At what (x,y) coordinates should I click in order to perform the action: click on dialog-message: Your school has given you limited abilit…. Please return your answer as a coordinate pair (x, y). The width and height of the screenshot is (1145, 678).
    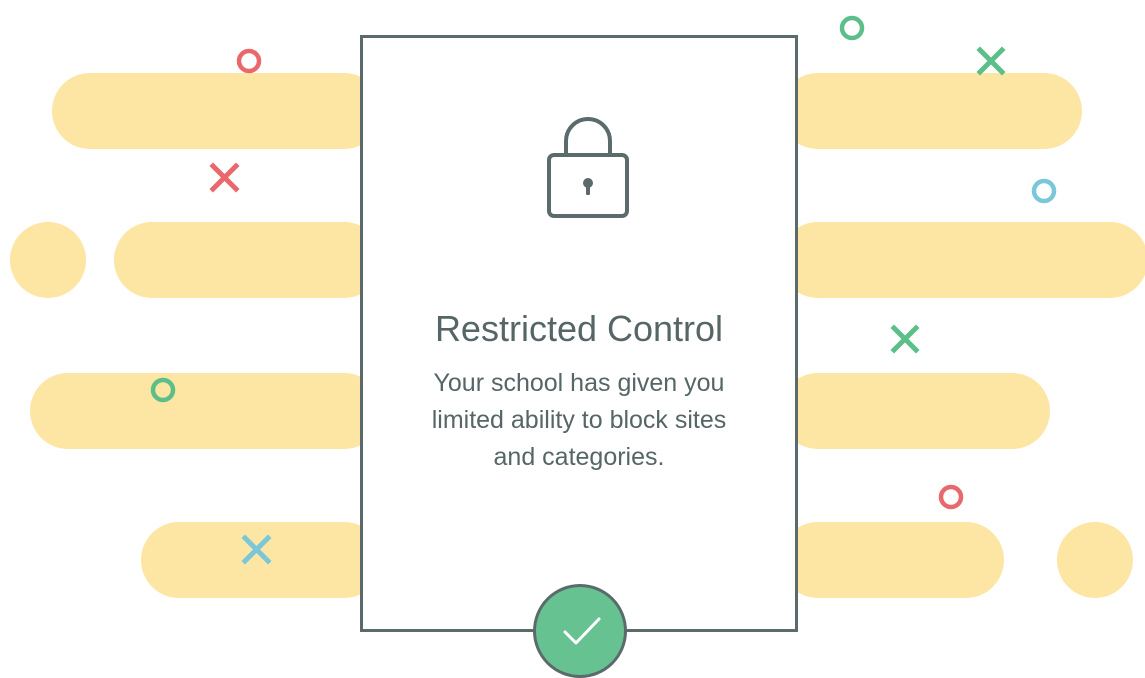
    Looking at the image, I should click on (579, 420).